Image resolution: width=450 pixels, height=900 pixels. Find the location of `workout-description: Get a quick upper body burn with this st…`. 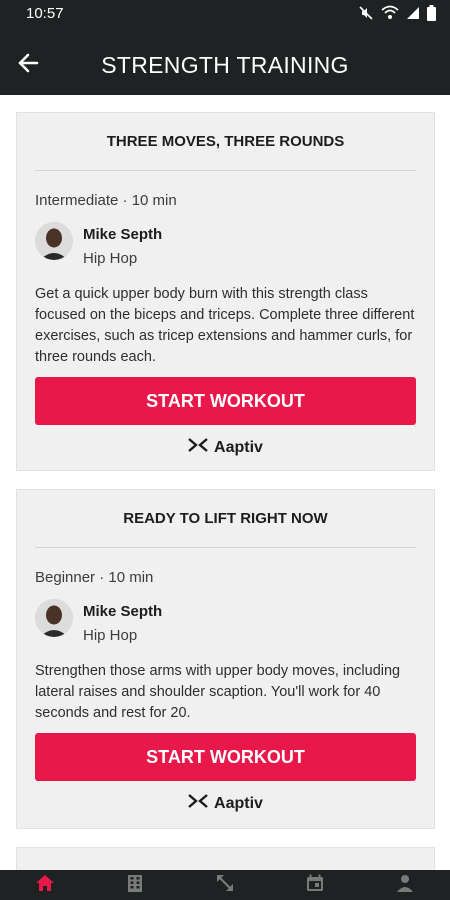

workout-description: Get a quick upper body burn with this st… is located at coordinates (225, 325).